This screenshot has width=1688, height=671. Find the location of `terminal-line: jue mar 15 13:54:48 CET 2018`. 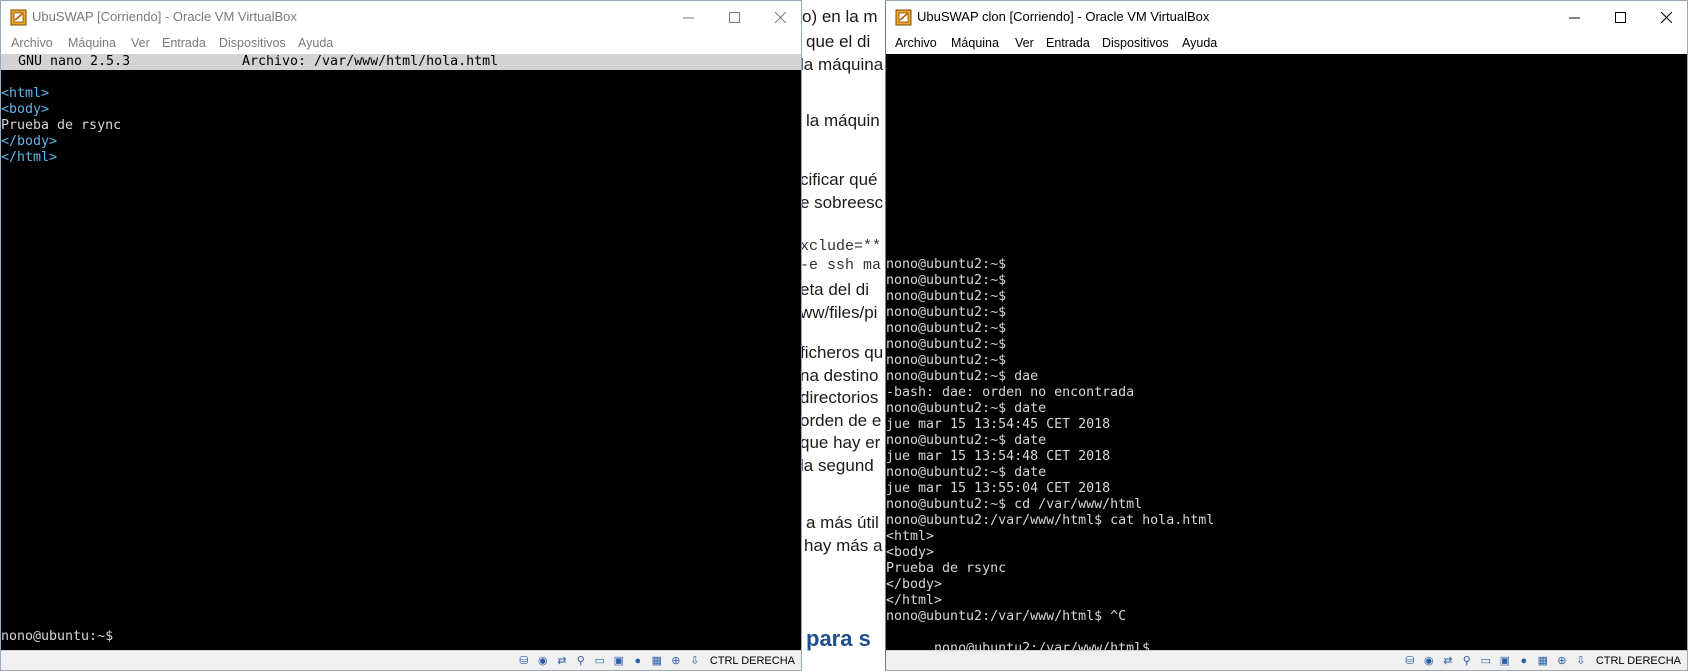

terminal-line: jue mar 15 13:54:48 CET 2018 is located at coordinates (998, 456).